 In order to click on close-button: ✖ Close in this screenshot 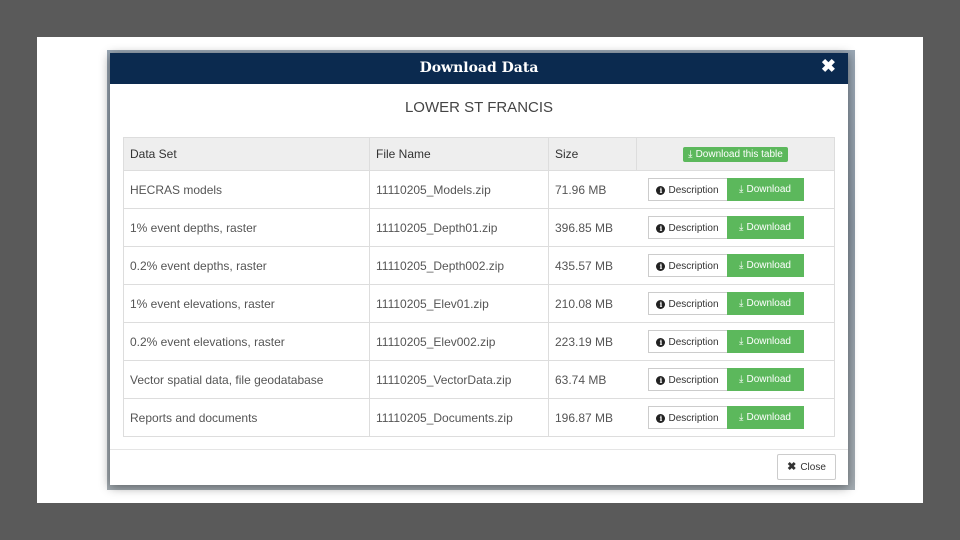, I will do `click(806, 467)`.